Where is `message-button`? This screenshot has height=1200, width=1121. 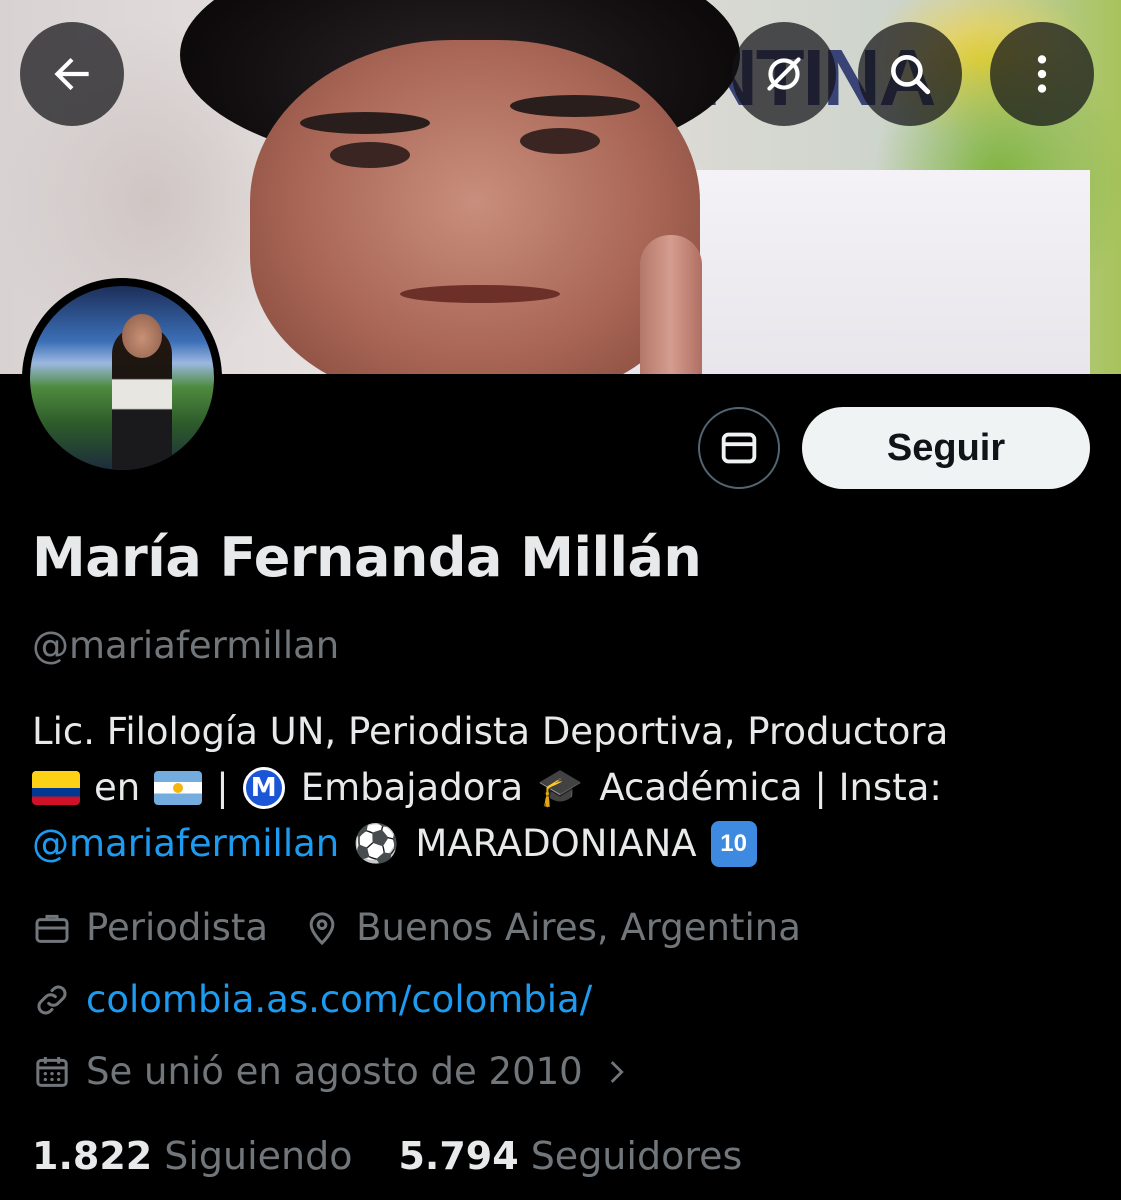
message-button is located at coordinates (739, 448).